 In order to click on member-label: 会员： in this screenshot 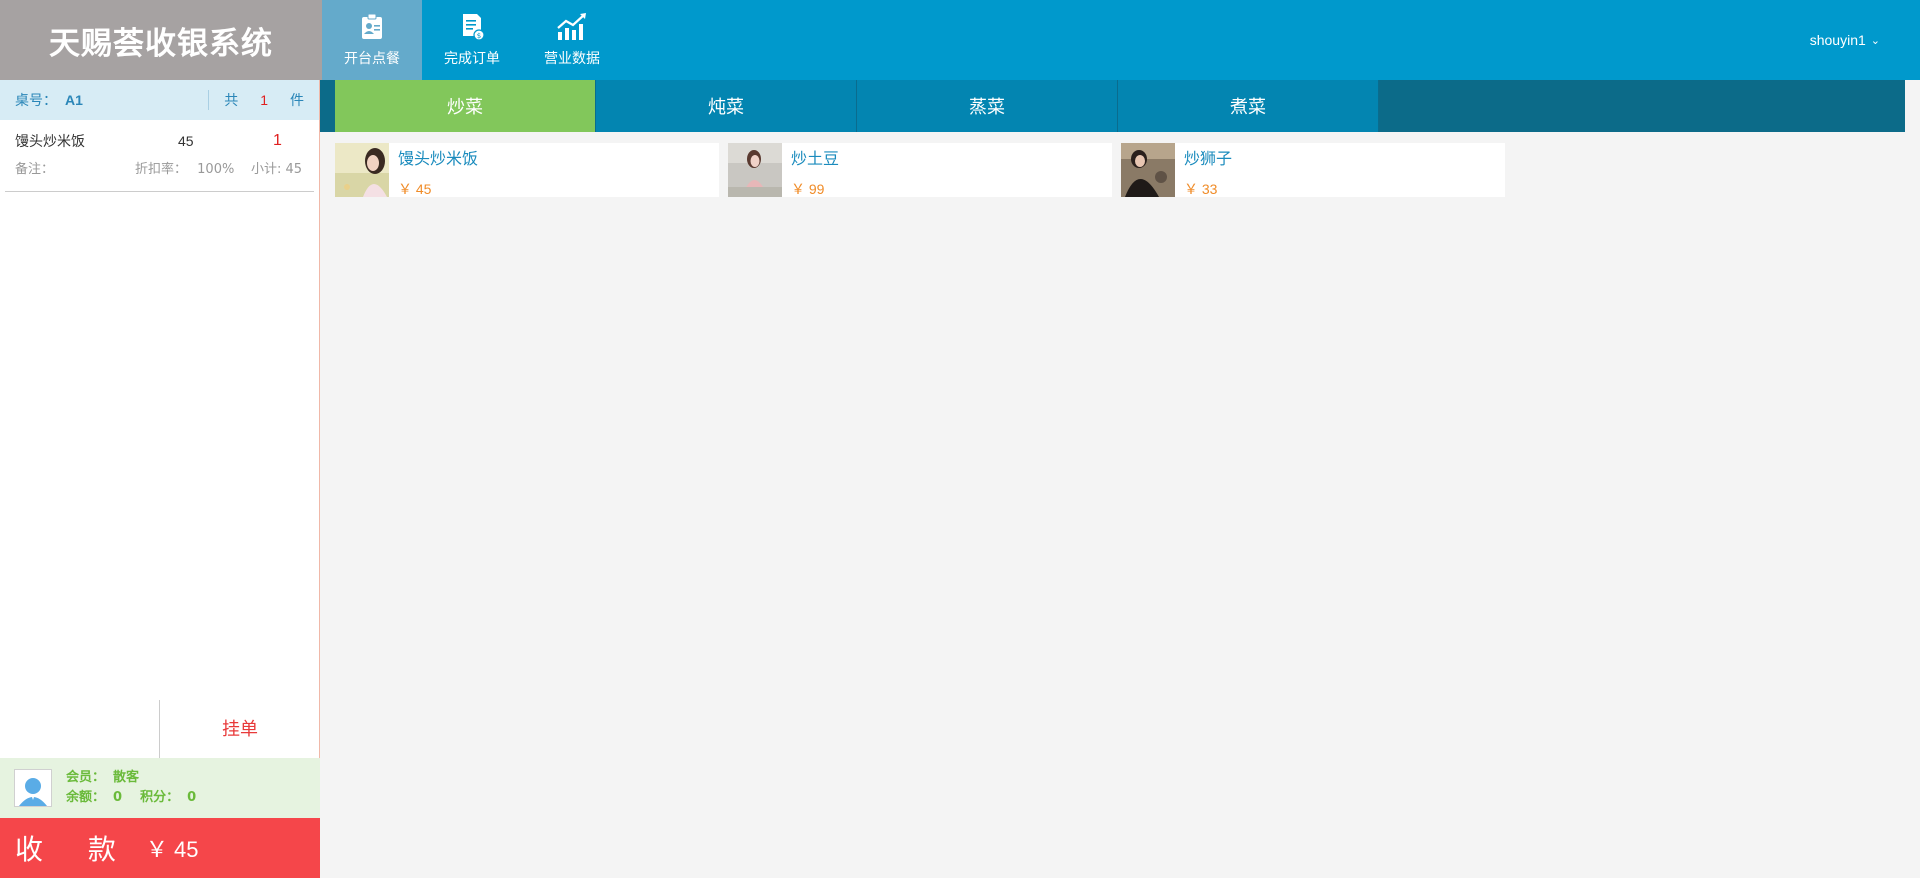, I will do `click(86, 777)`.